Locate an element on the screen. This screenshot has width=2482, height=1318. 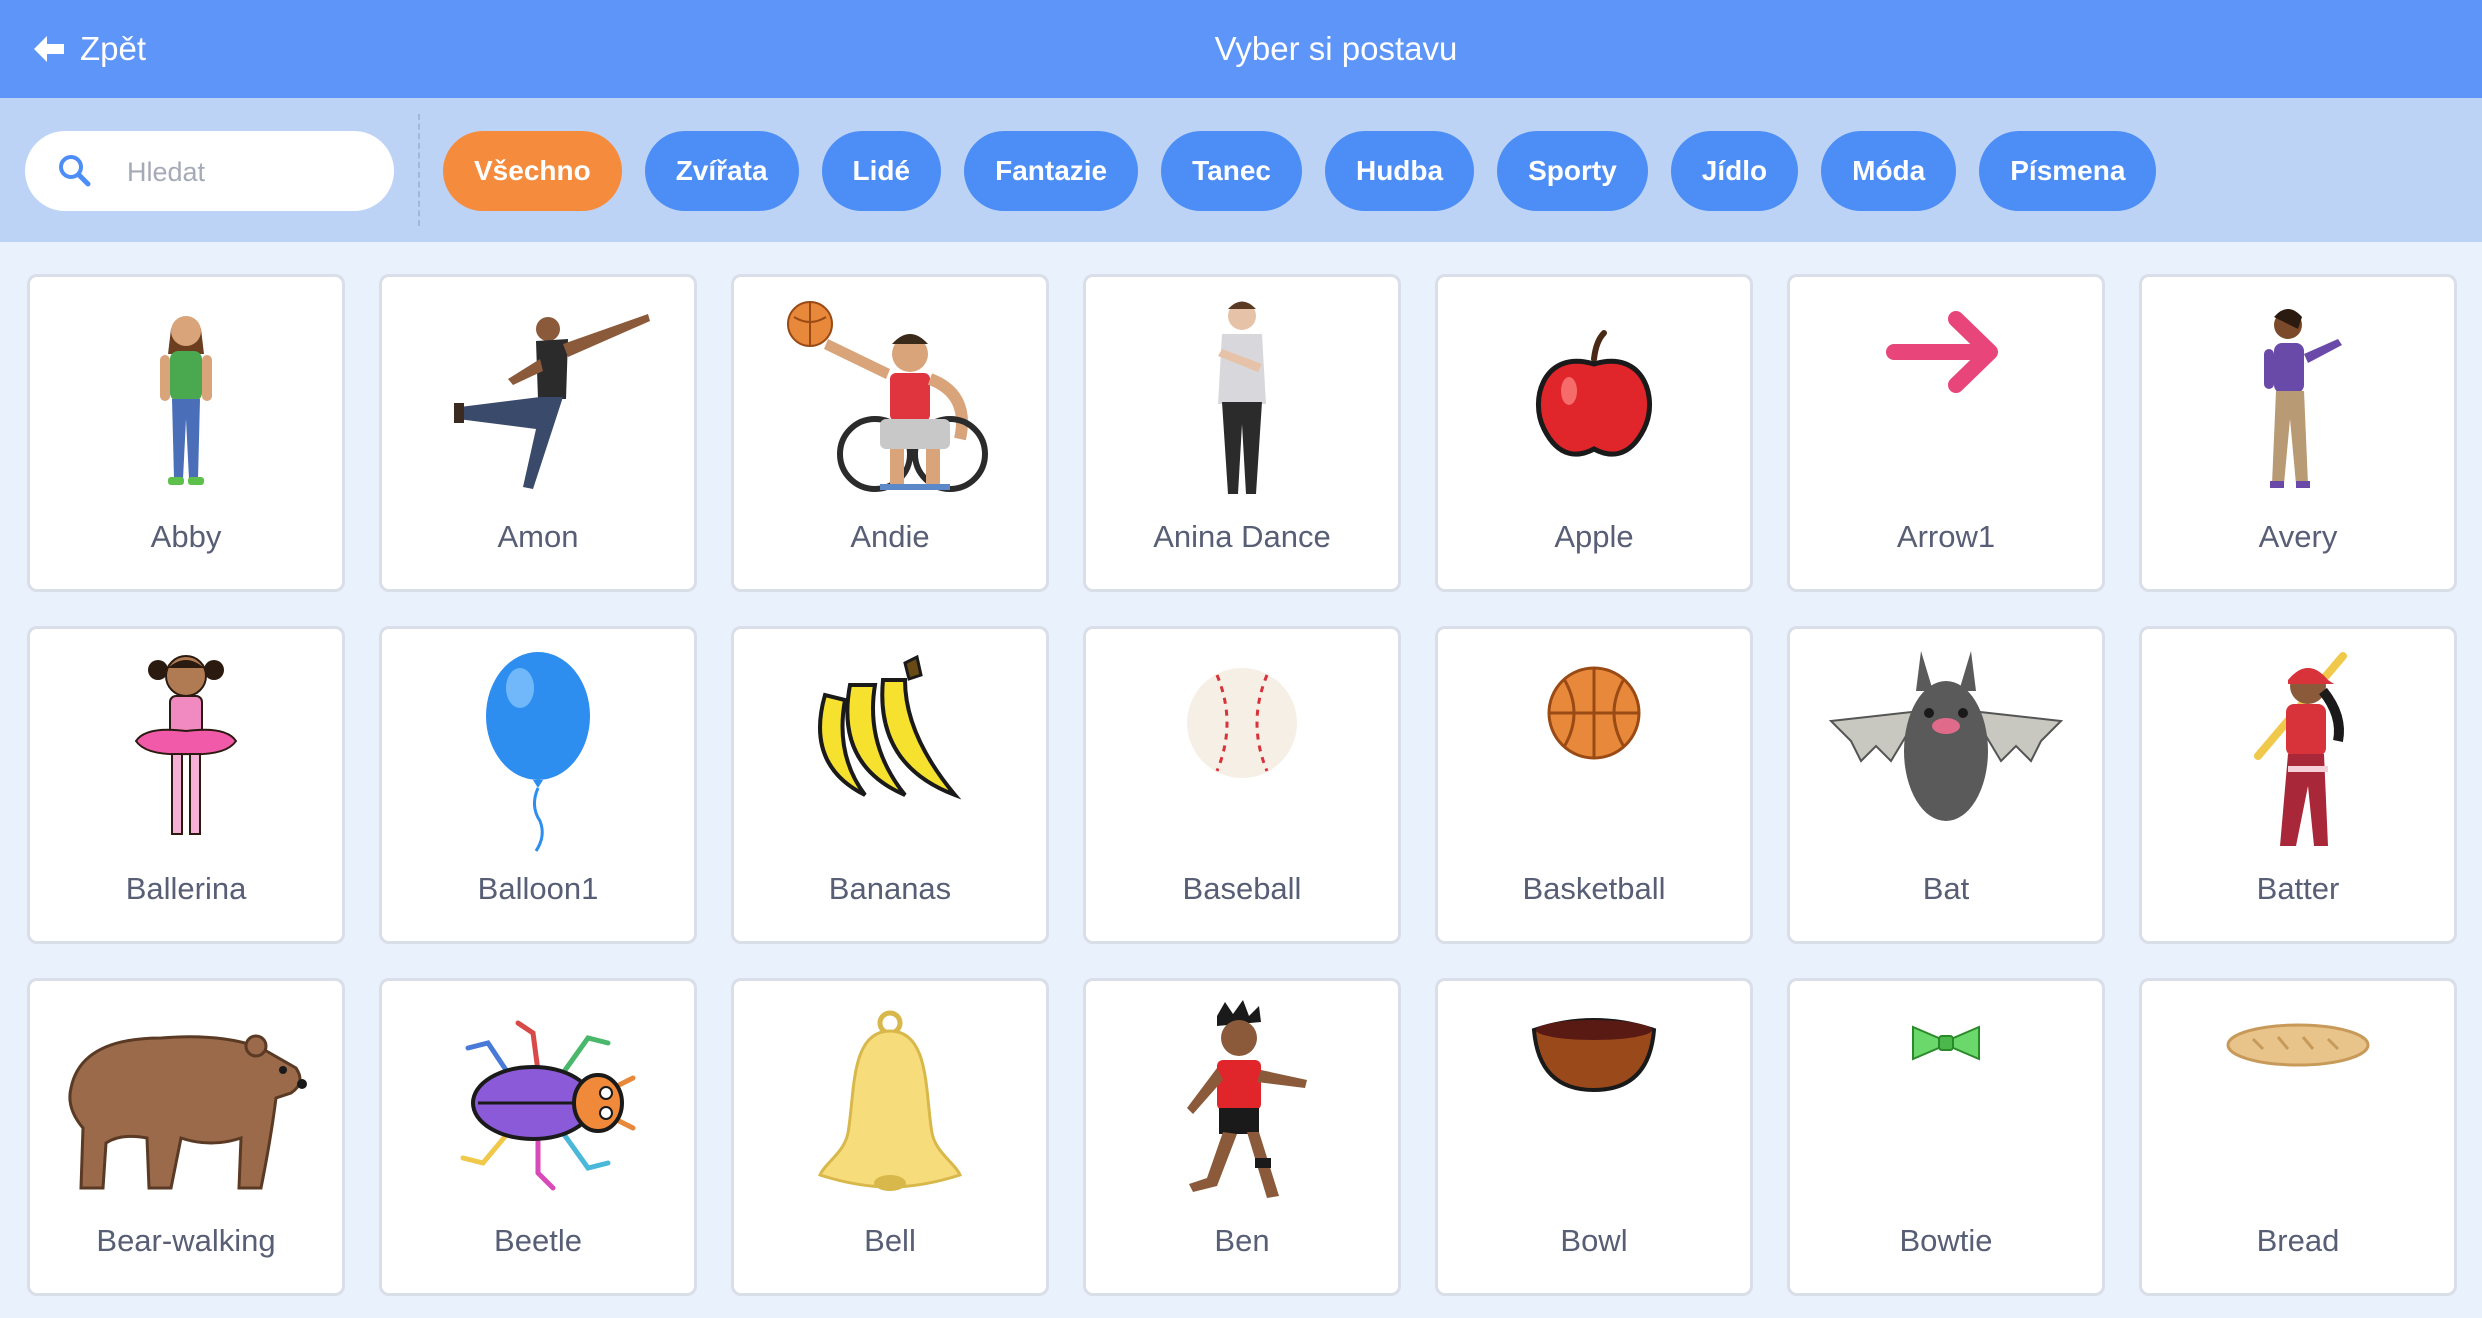
sprite-card-abby: Abby is located at coordinates (186, 433).